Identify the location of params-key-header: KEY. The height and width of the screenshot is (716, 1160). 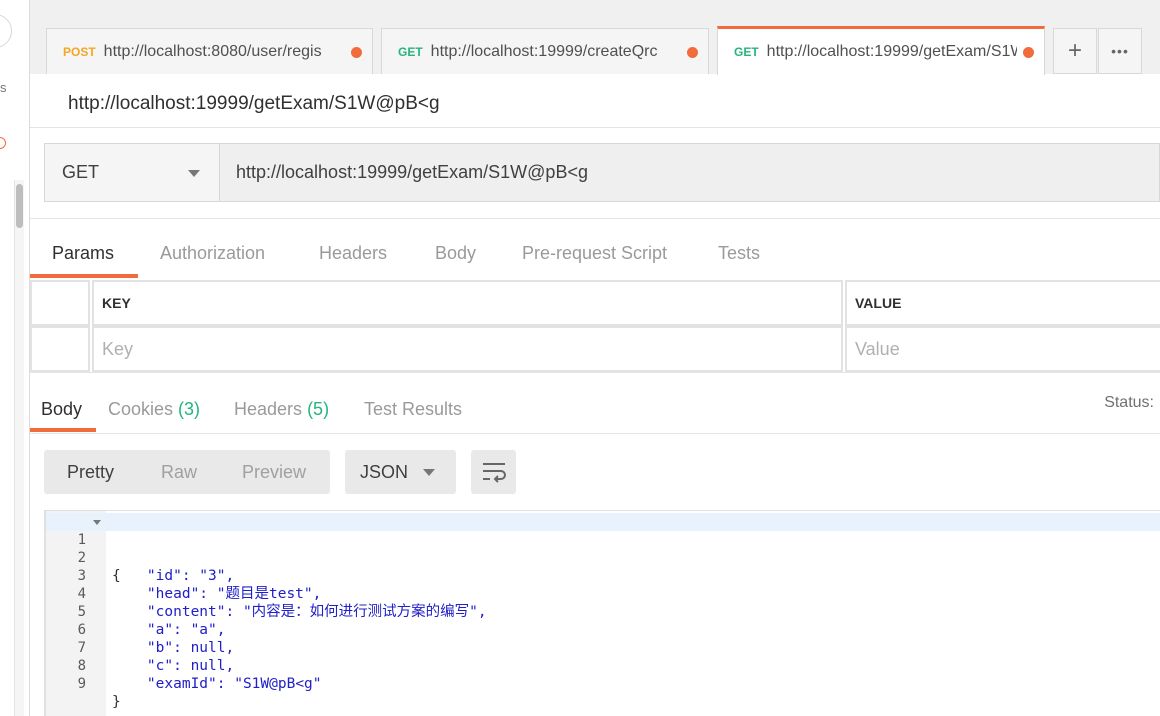
(467, 303).